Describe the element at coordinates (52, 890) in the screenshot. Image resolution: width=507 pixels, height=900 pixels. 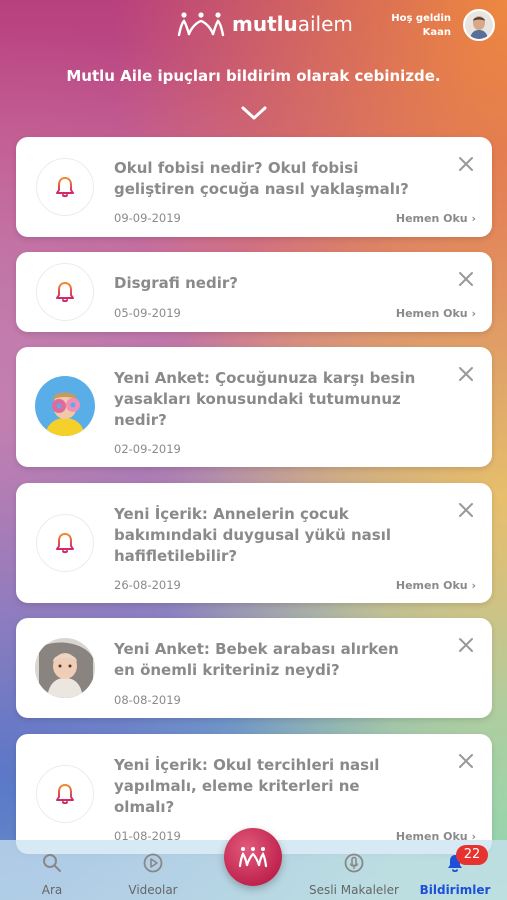
I see `nav-search-label: Ara` at that location.